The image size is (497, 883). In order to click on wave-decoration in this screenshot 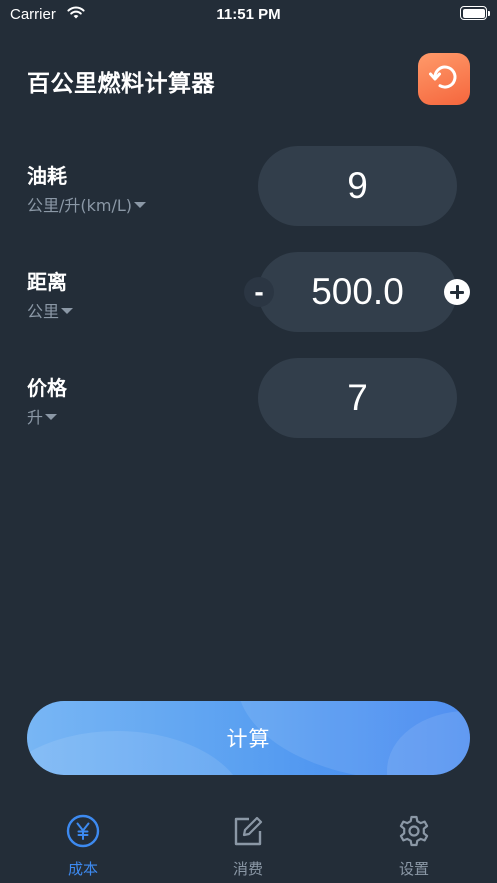, I will do `click(137, 753)`.